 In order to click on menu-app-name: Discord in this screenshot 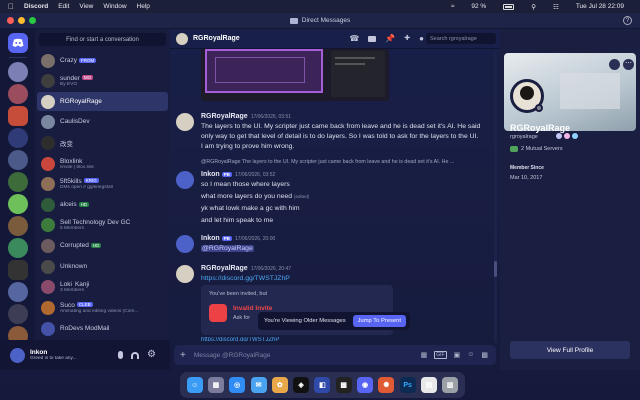, I will do `click(36, 6)`.